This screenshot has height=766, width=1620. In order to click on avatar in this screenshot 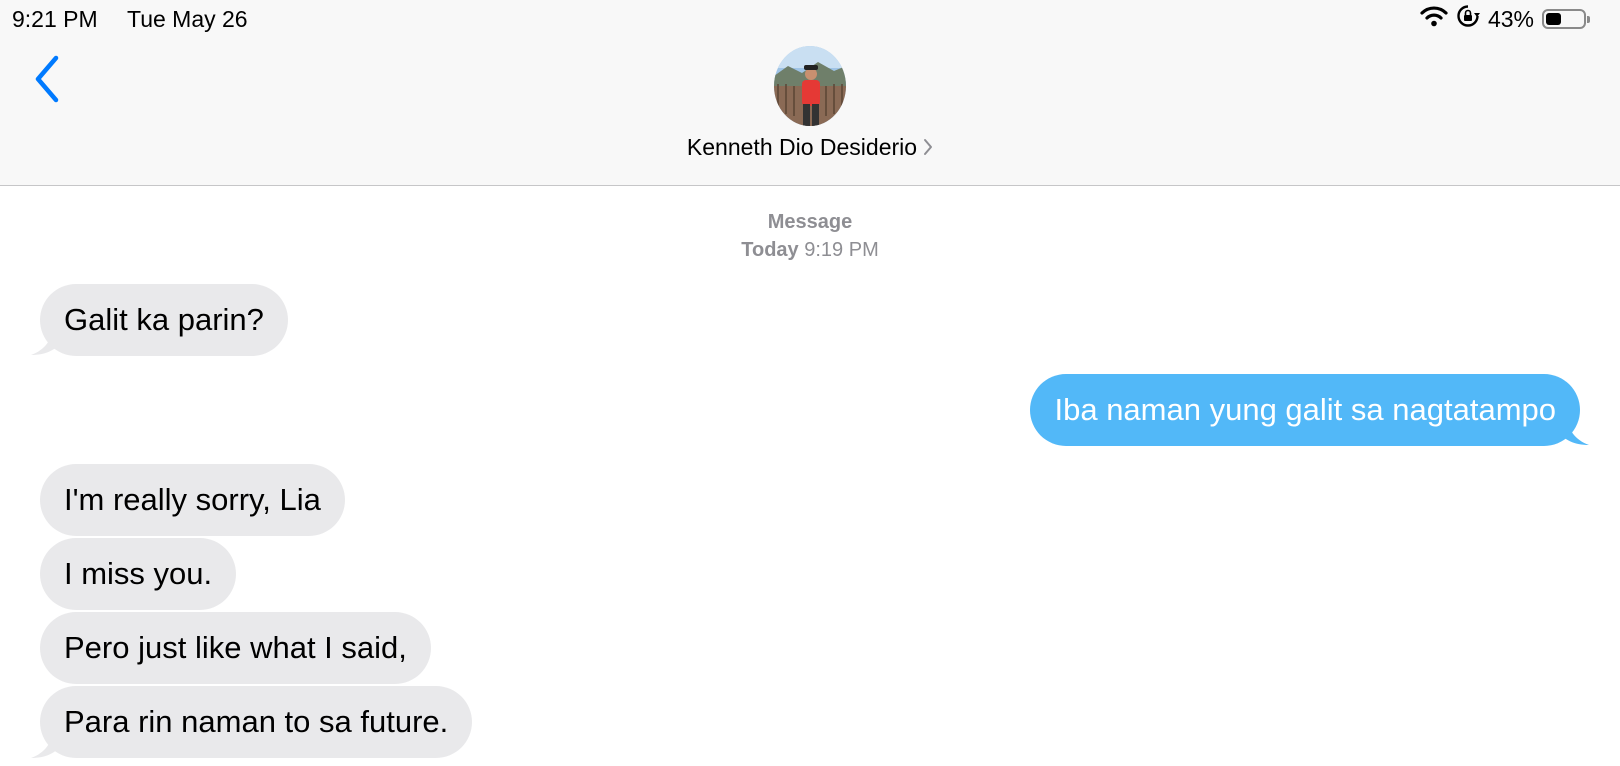, I will do `click(810, 86)`.